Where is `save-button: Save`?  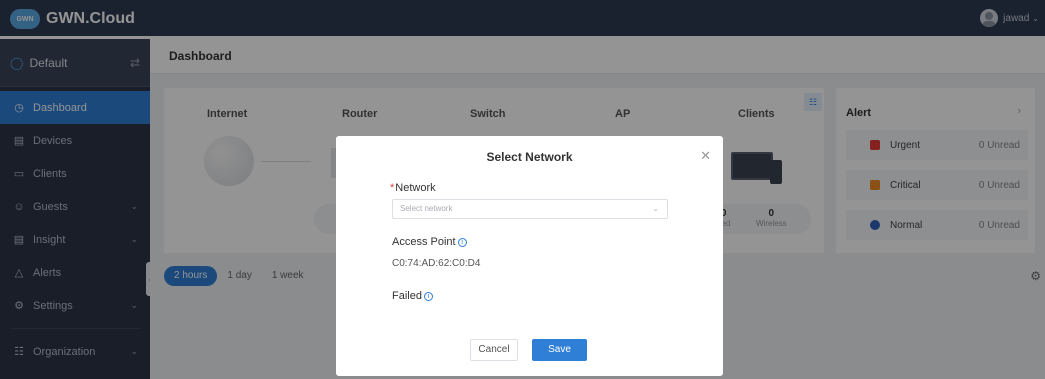 save-button: Save is located at coordinates (559, 350).